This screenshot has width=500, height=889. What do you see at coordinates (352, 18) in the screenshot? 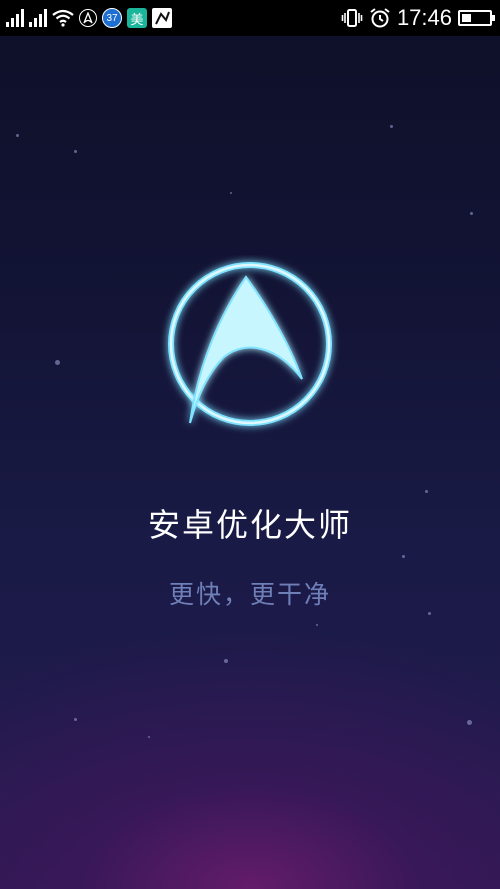
I see `vibrate-icon` at bounding box center [352, 18].